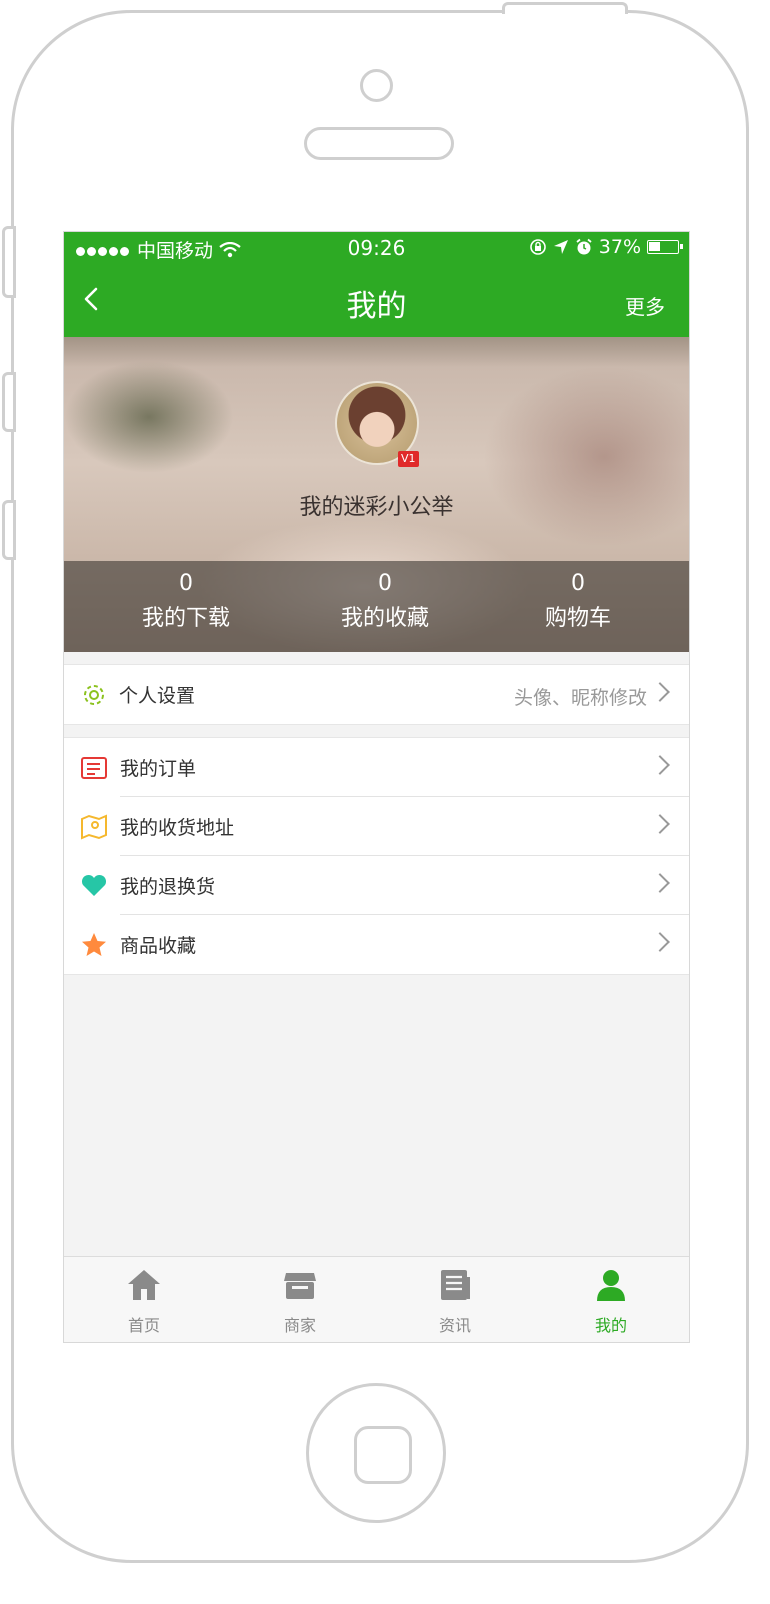 The image size is (770, 1604). I want to click on rotation-lock-icon, so click(537, 247).